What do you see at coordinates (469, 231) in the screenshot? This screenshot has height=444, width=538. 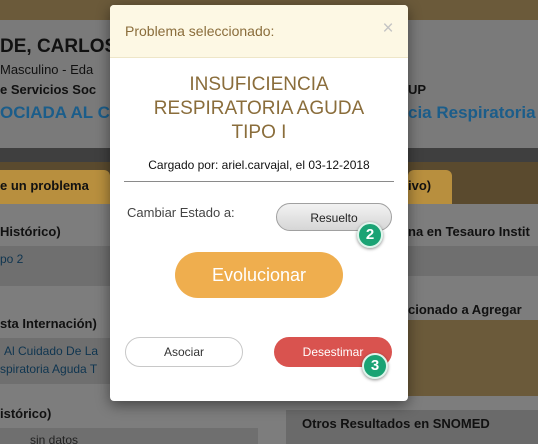 I see `section-tesauro-title: na en Tesauro Instit` at bounding box center [469, 231].